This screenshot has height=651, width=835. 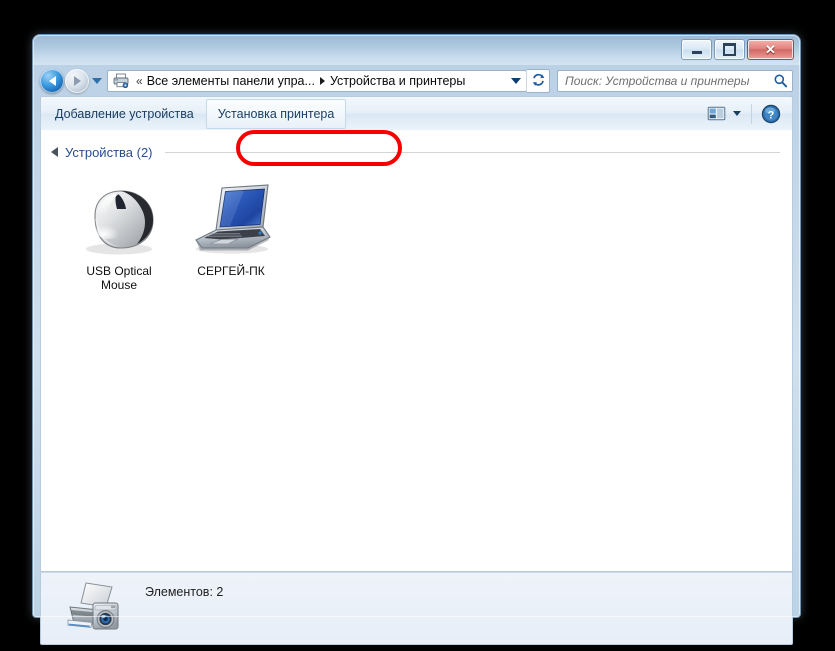 I want to click on search-box, so click(x=675, y=80).